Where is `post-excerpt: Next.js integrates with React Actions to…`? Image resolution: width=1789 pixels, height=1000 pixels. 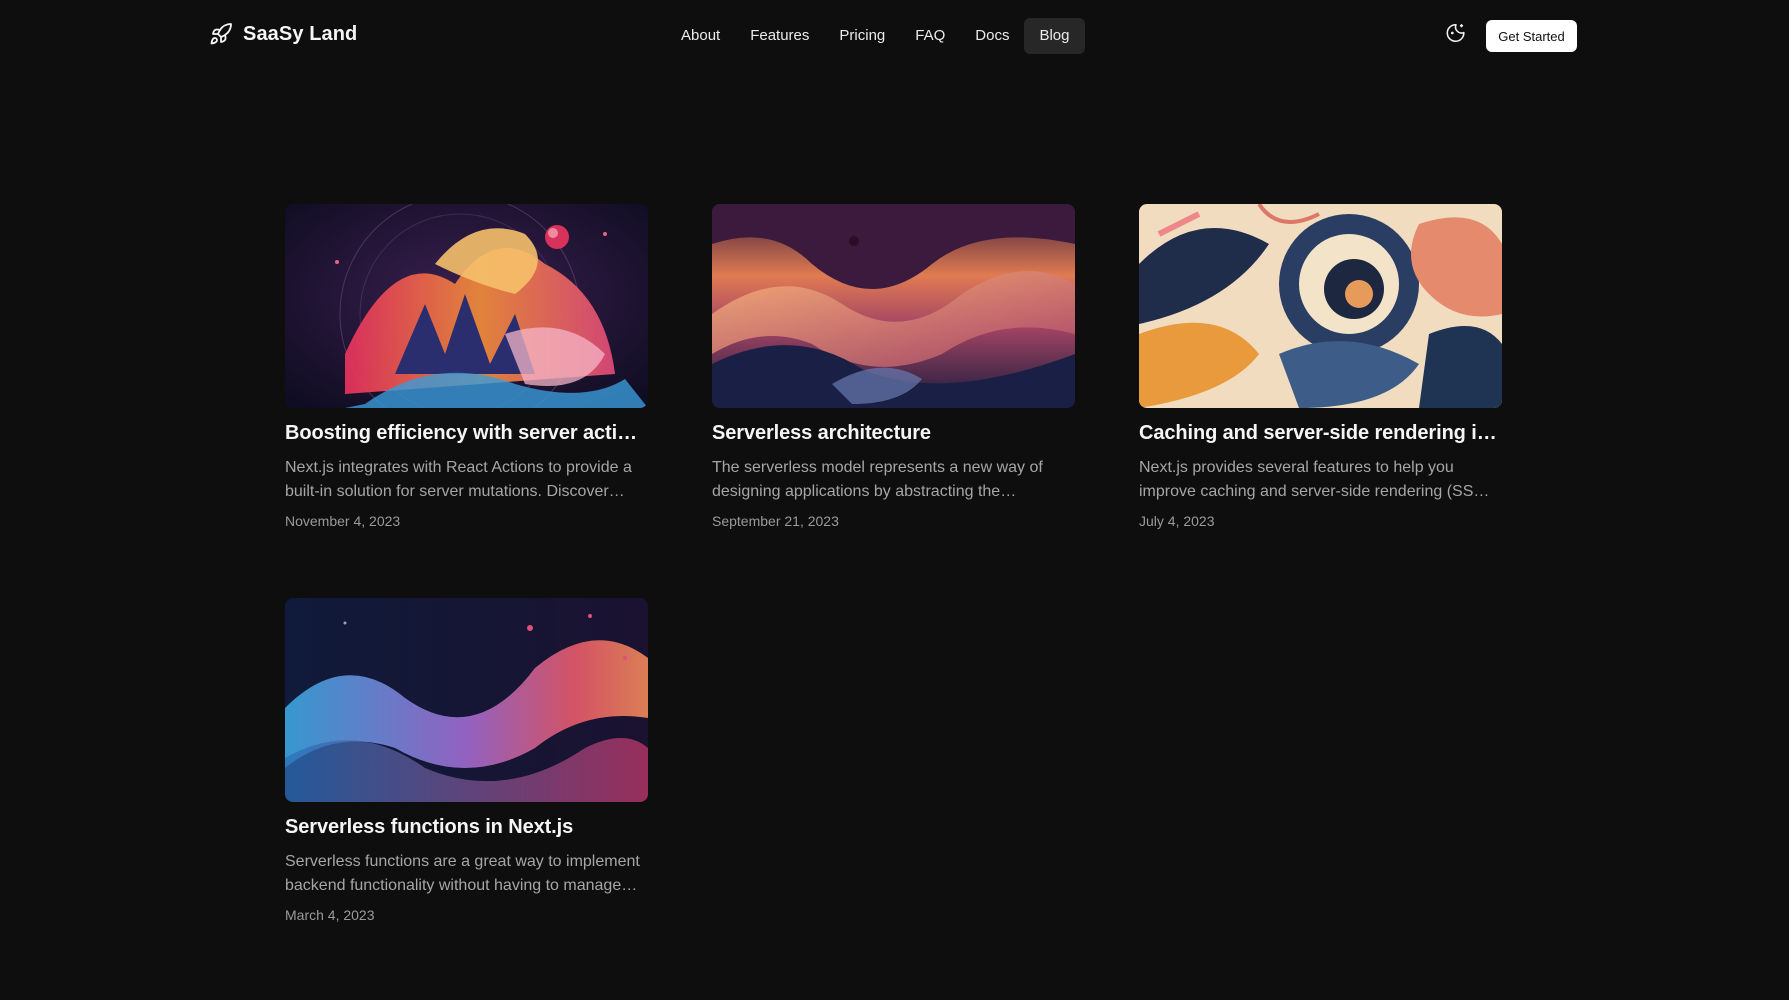 post-excerpt: Next.js integrates with React Actions to… is located at coordinates (458, 479).